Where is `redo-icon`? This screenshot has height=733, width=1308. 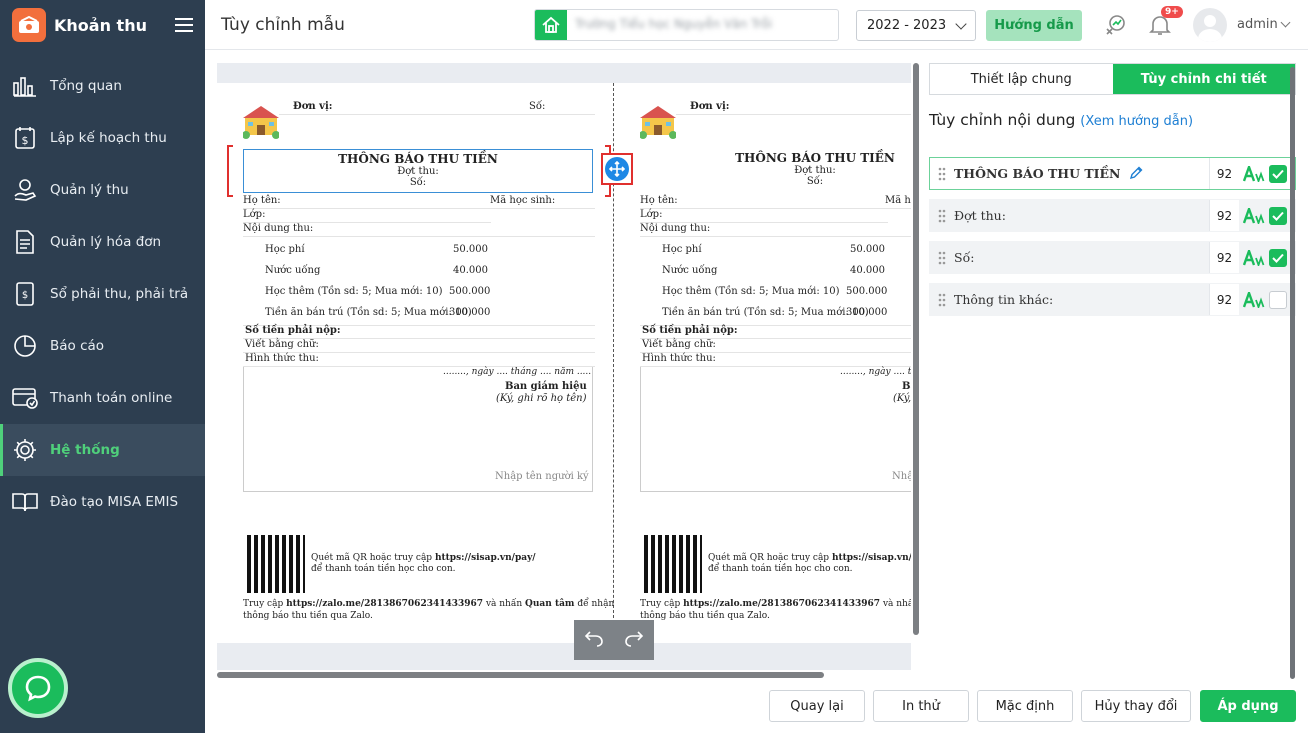 redo-icon is located at coordinates (634, 640).